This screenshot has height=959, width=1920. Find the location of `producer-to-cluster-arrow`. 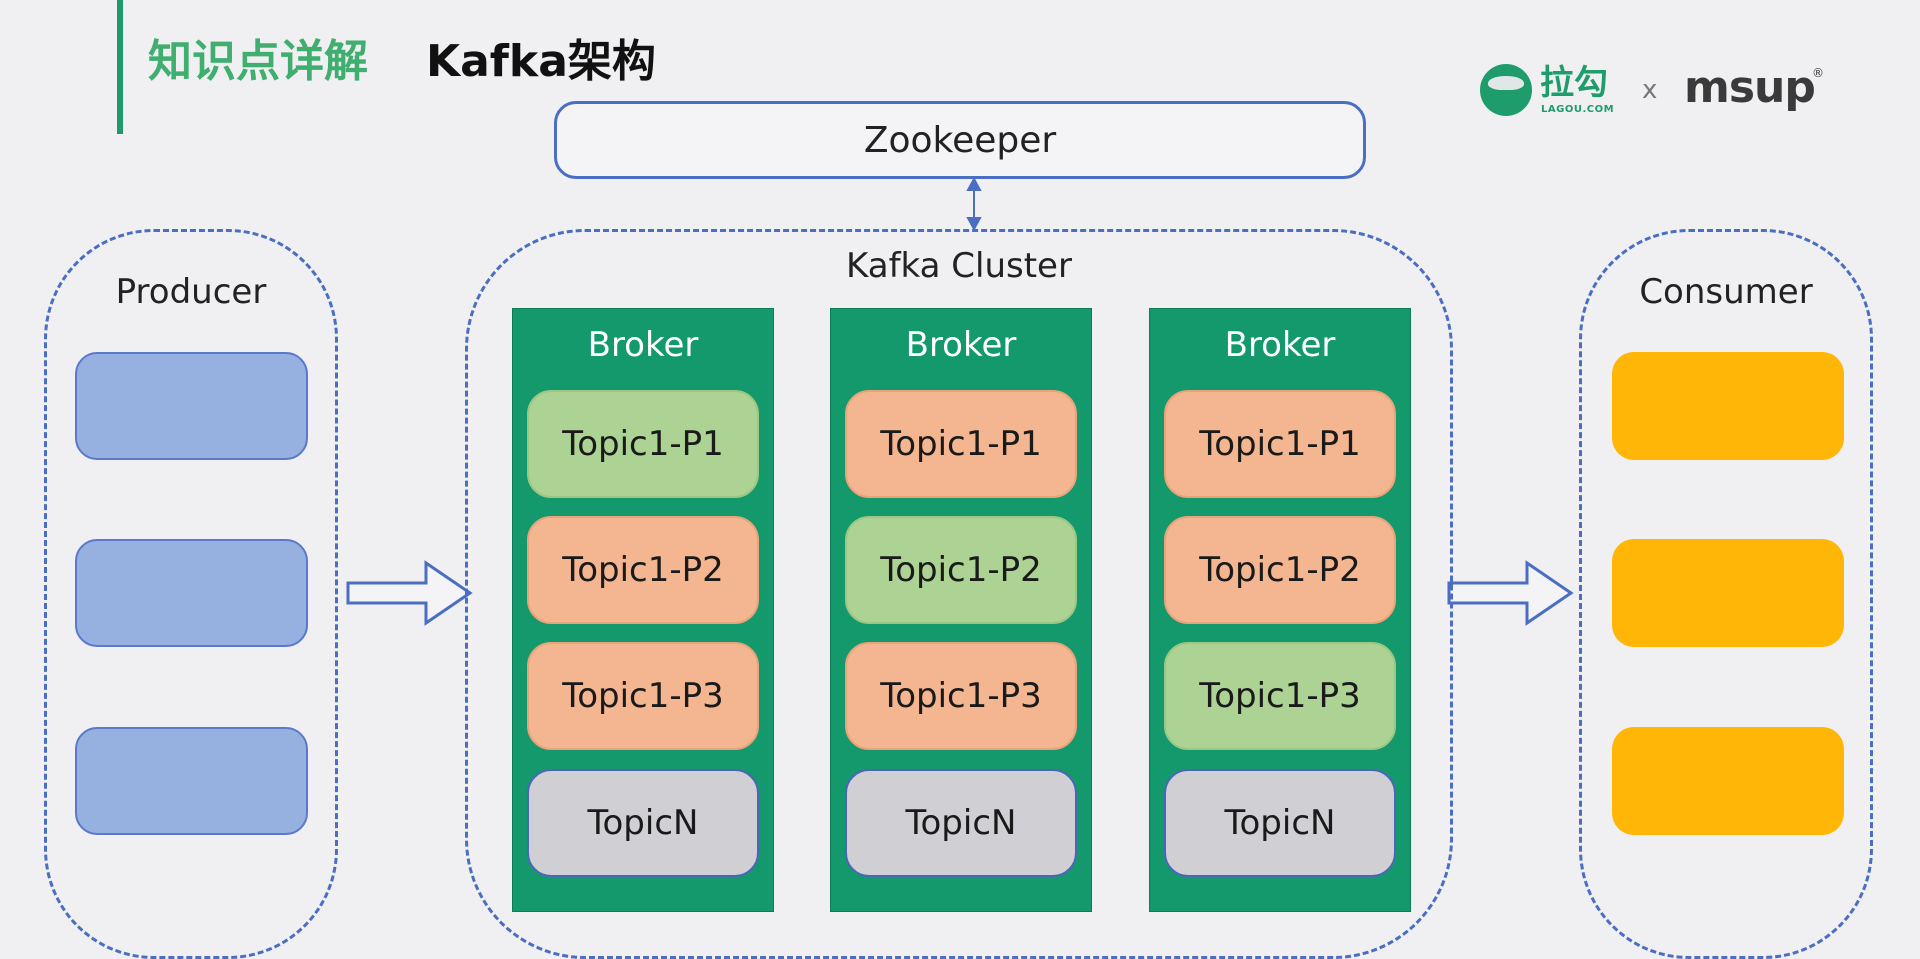

producer-to-cluster-arrow is located at coordinates (409, 593).